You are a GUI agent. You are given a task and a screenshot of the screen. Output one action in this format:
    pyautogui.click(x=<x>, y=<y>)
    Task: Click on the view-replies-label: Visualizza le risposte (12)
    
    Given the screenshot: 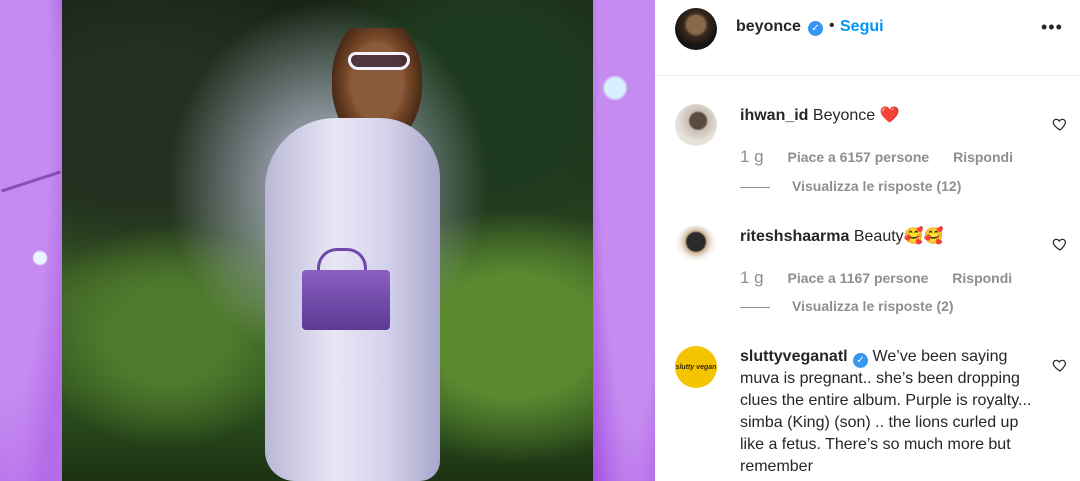 What is the action you would take?
    pyautogui.click(x=877, y=186)
    